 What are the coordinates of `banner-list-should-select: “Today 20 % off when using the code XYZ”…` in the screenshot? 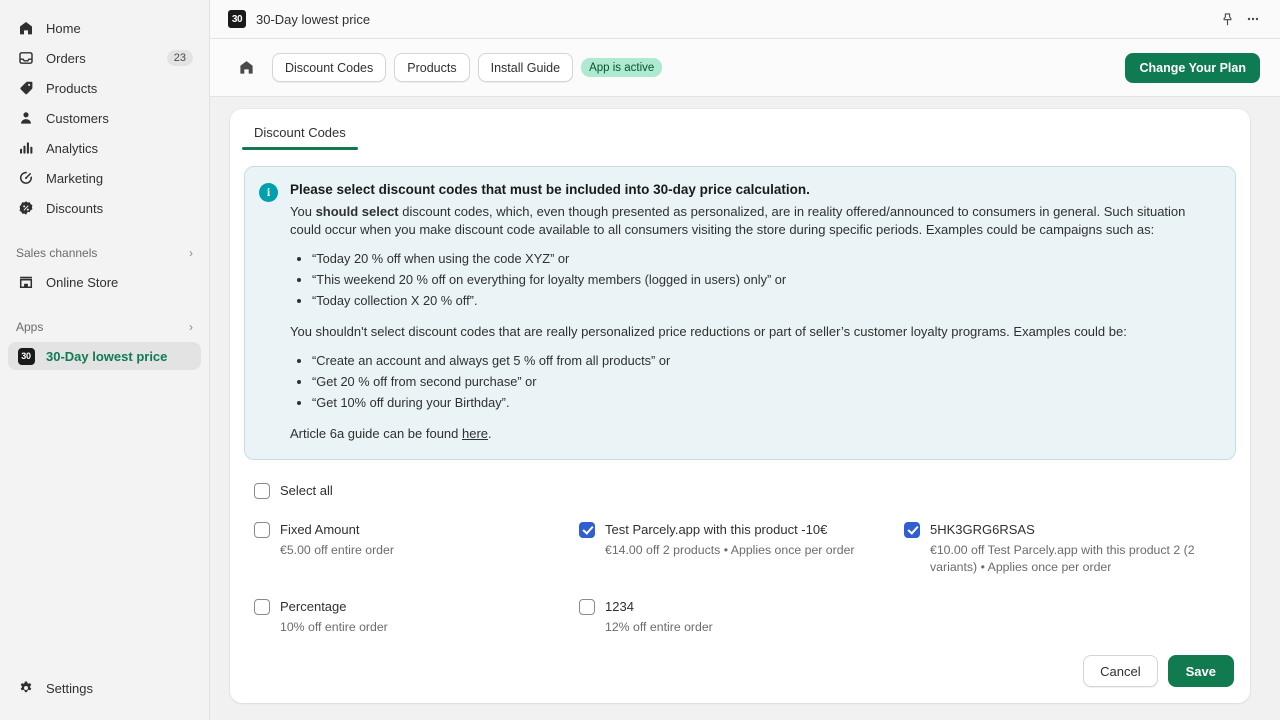 It's located at (765, 280).